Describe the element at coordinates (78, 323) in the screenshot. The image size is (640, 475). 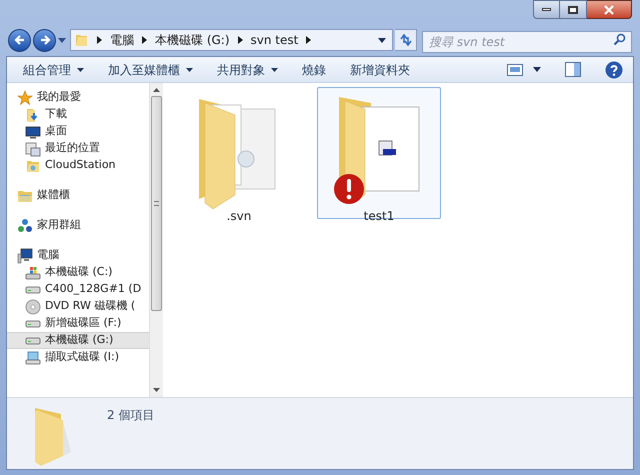
I see `nav-item: 新增磁碟區 (F:)` at that location.